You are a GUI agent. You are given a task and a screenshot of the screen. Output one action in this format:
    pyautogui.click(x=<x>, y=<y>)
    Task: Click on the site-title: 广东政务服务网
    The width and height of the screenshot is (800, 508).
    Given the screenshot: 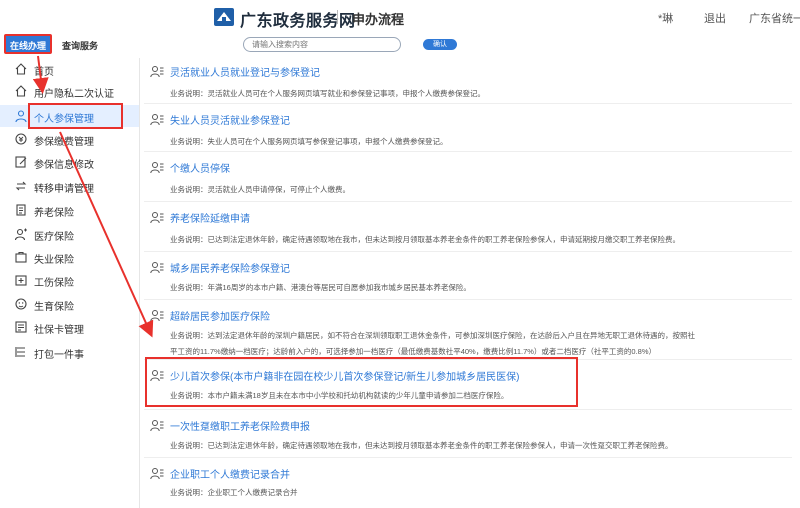 What is the action you would take?
    pyautogui.click(x=298, y=19)
    